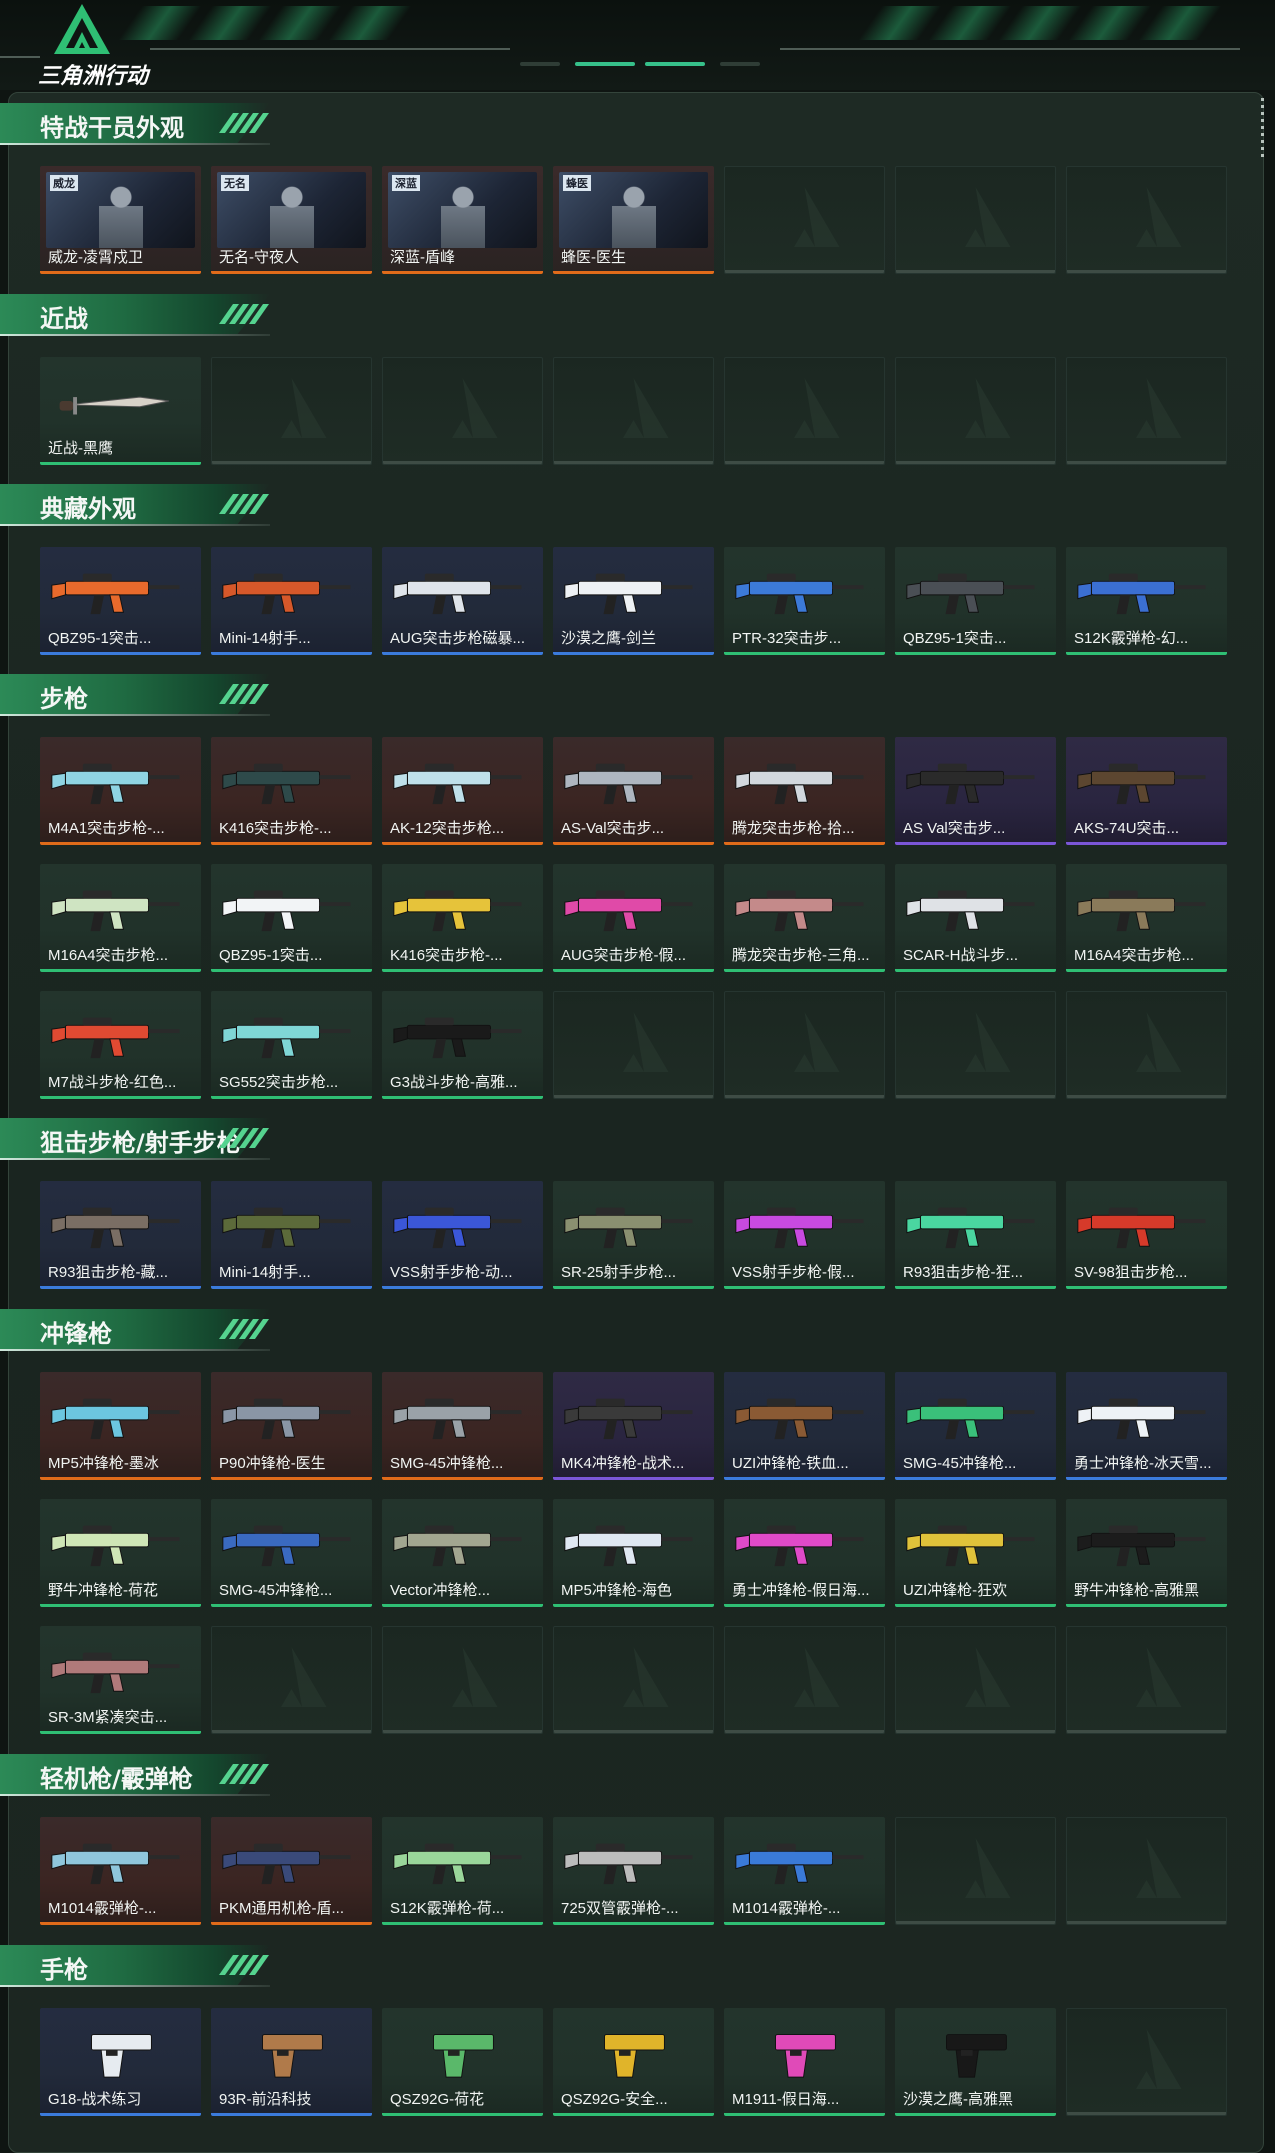 Image resolution: width=1275 pixels, height=2153 pixels. Describe the element at coordinates (1010, 49) in the screenshot. I see `banner-line` at that location.